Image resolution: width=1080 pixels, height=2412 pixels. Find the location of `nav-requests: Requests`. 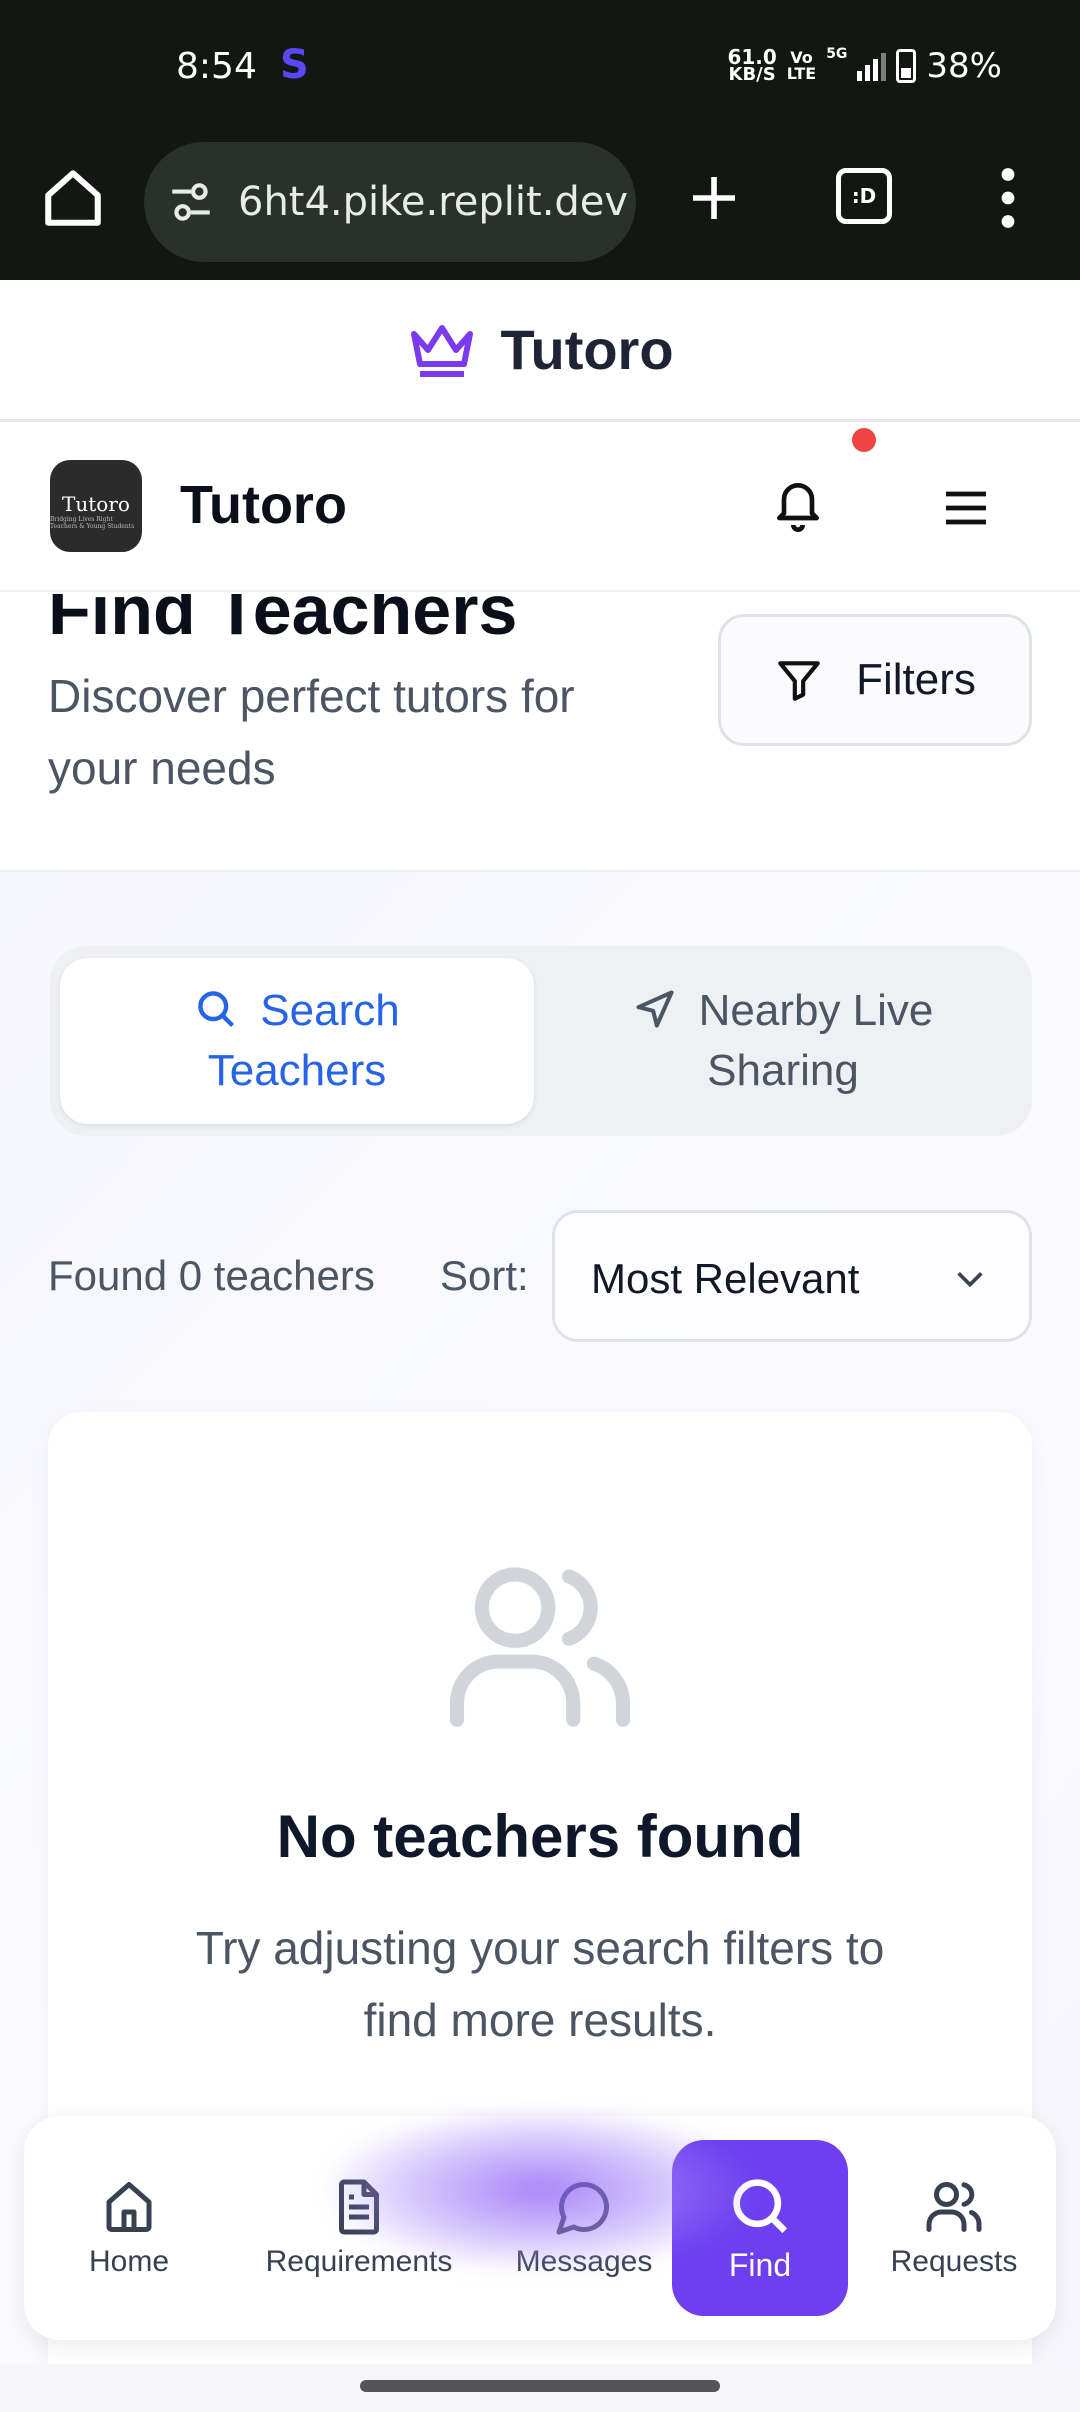

nav-requests: Requests is located at coordinates (954, 2228).